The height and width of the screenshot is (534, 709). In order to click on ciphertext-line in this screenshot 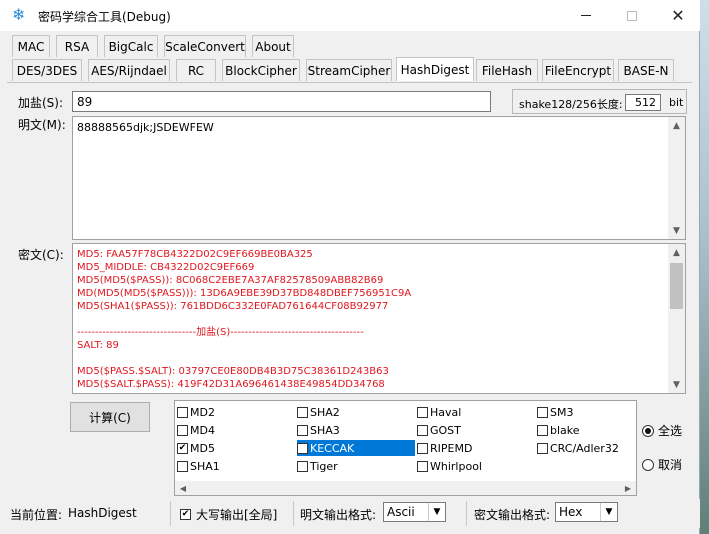, I will do `click(244, 319)`.